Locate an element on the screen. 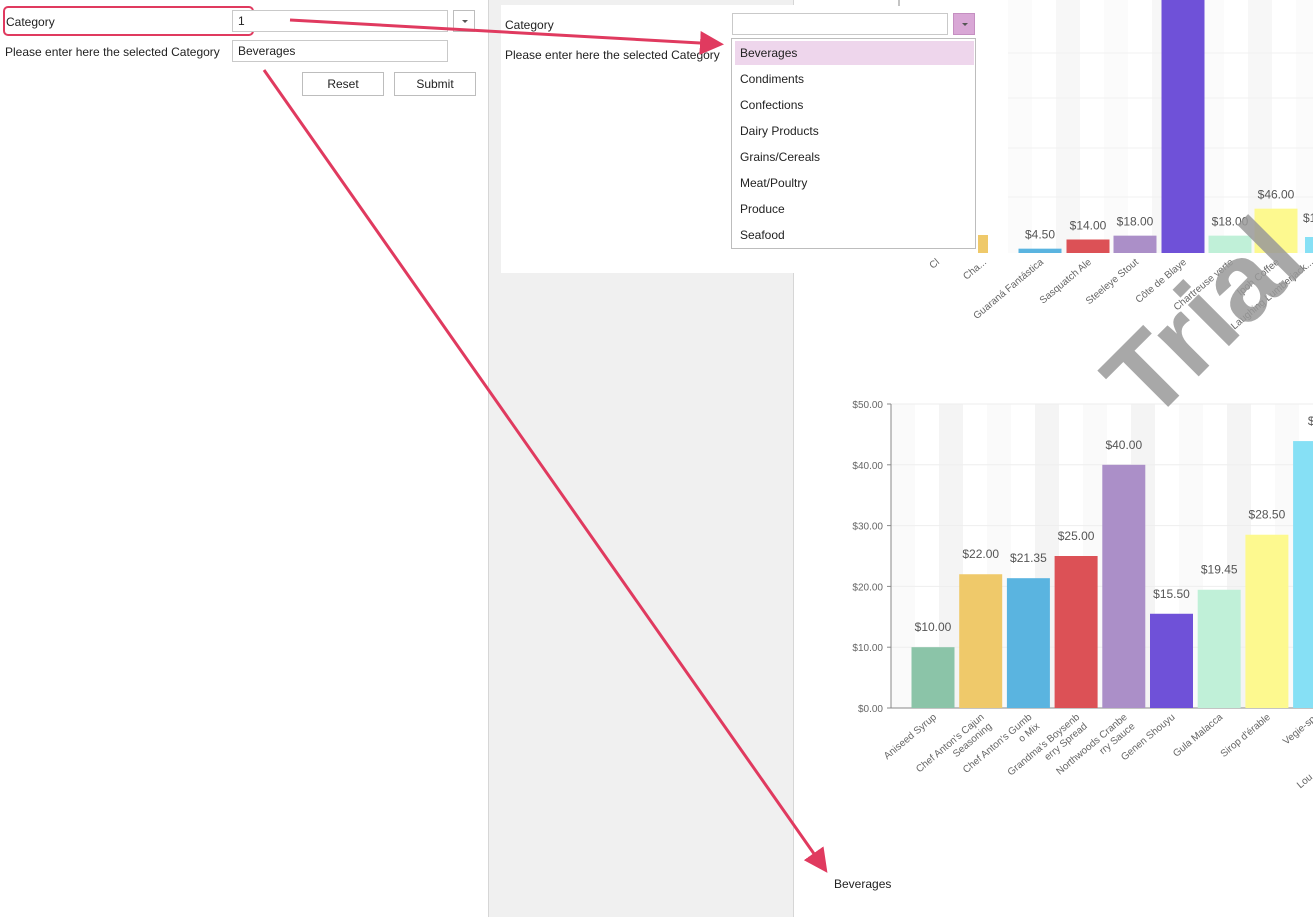 The height and width of the screenshot is (917, 1313). data-label: $22.00 is located at coordinates (980, 554).